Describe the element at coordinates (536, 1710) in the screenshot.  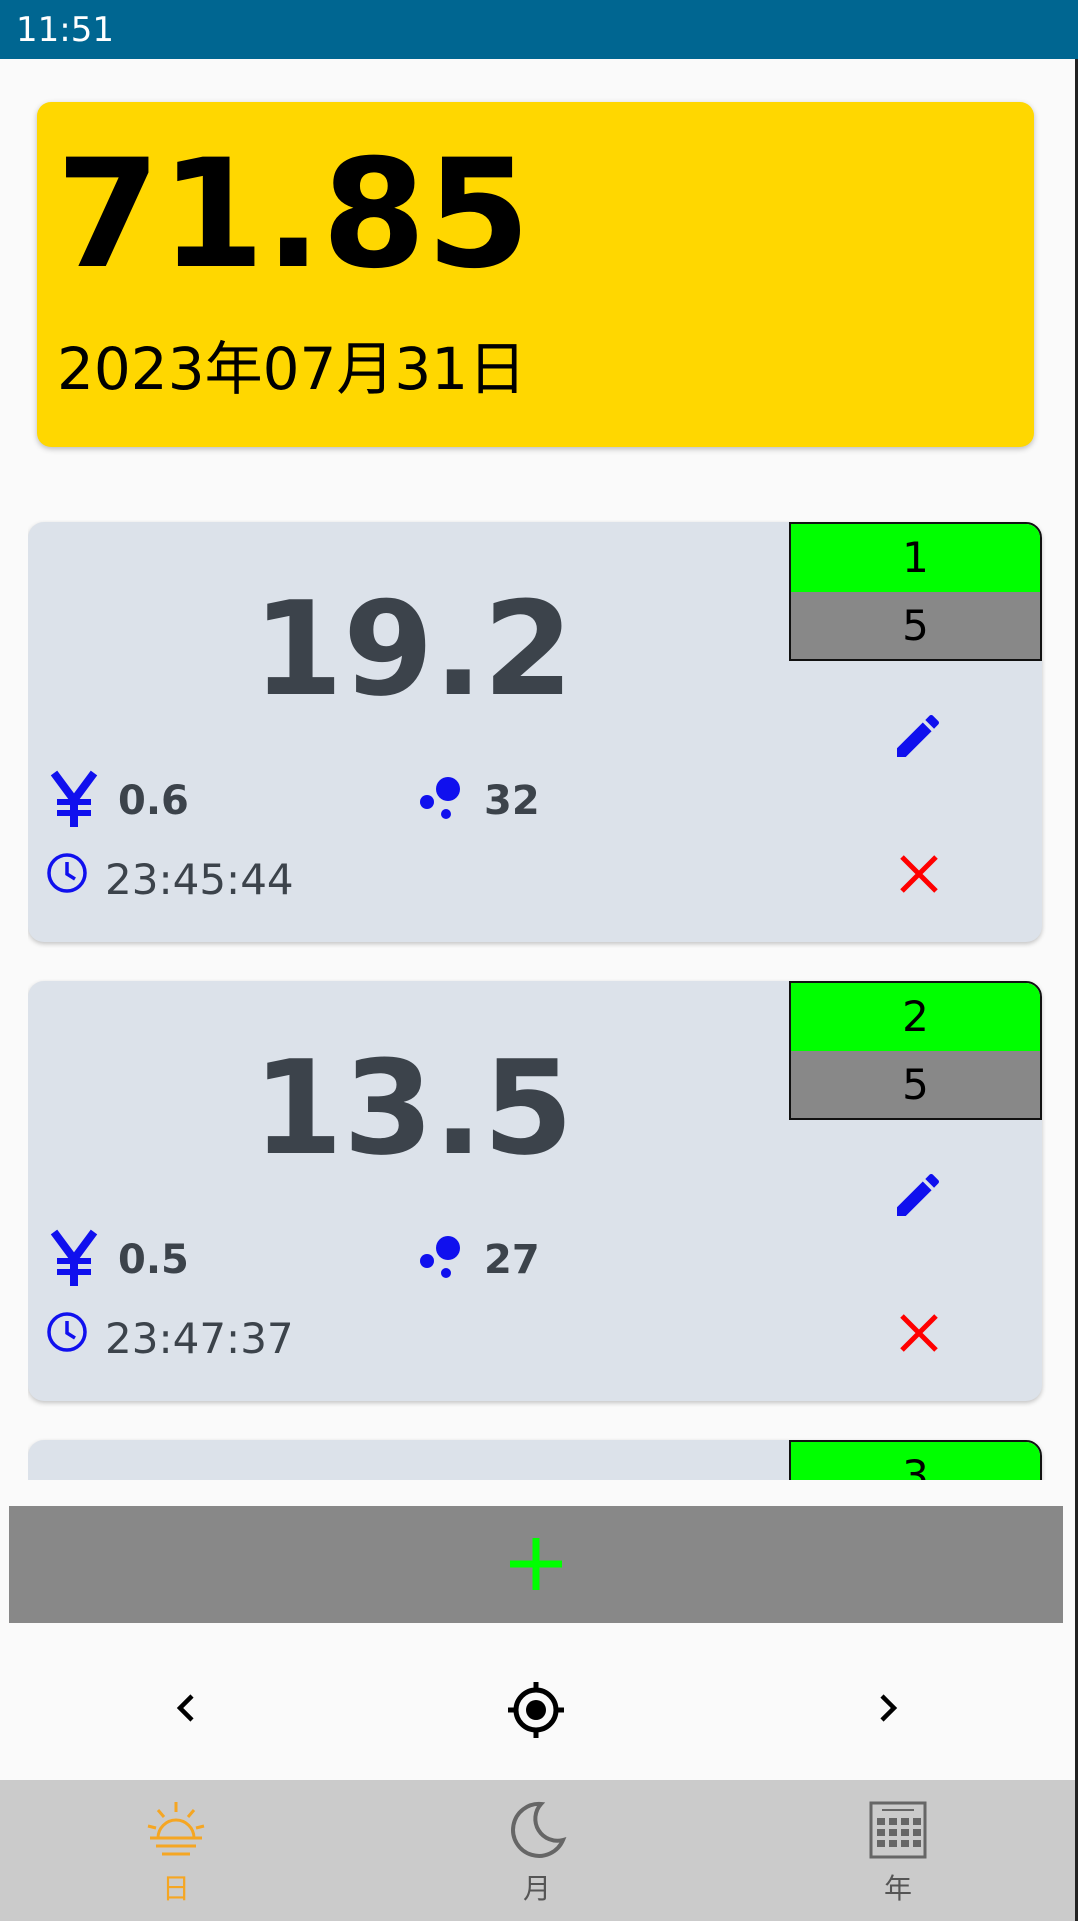
I see `locate-today-button` at that location.